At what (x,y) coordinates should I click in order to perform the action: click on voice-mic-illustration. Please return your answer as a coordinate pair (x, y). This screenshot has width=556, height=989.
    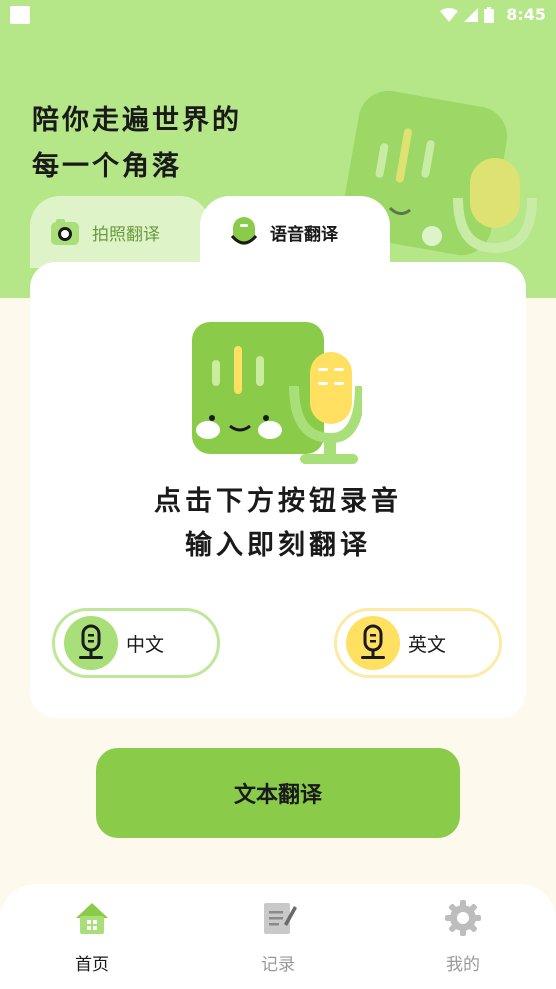
    Looking at the image, I should click on (277, 393).